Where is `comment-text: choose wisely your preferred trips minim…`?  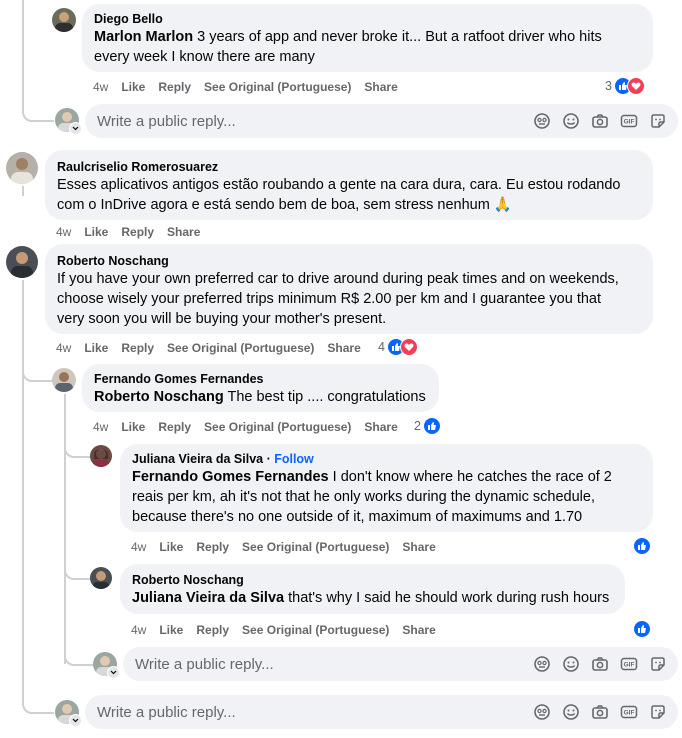
comment-text: choose wisely your preferred trips minim… is located at coordinates (329, 299).